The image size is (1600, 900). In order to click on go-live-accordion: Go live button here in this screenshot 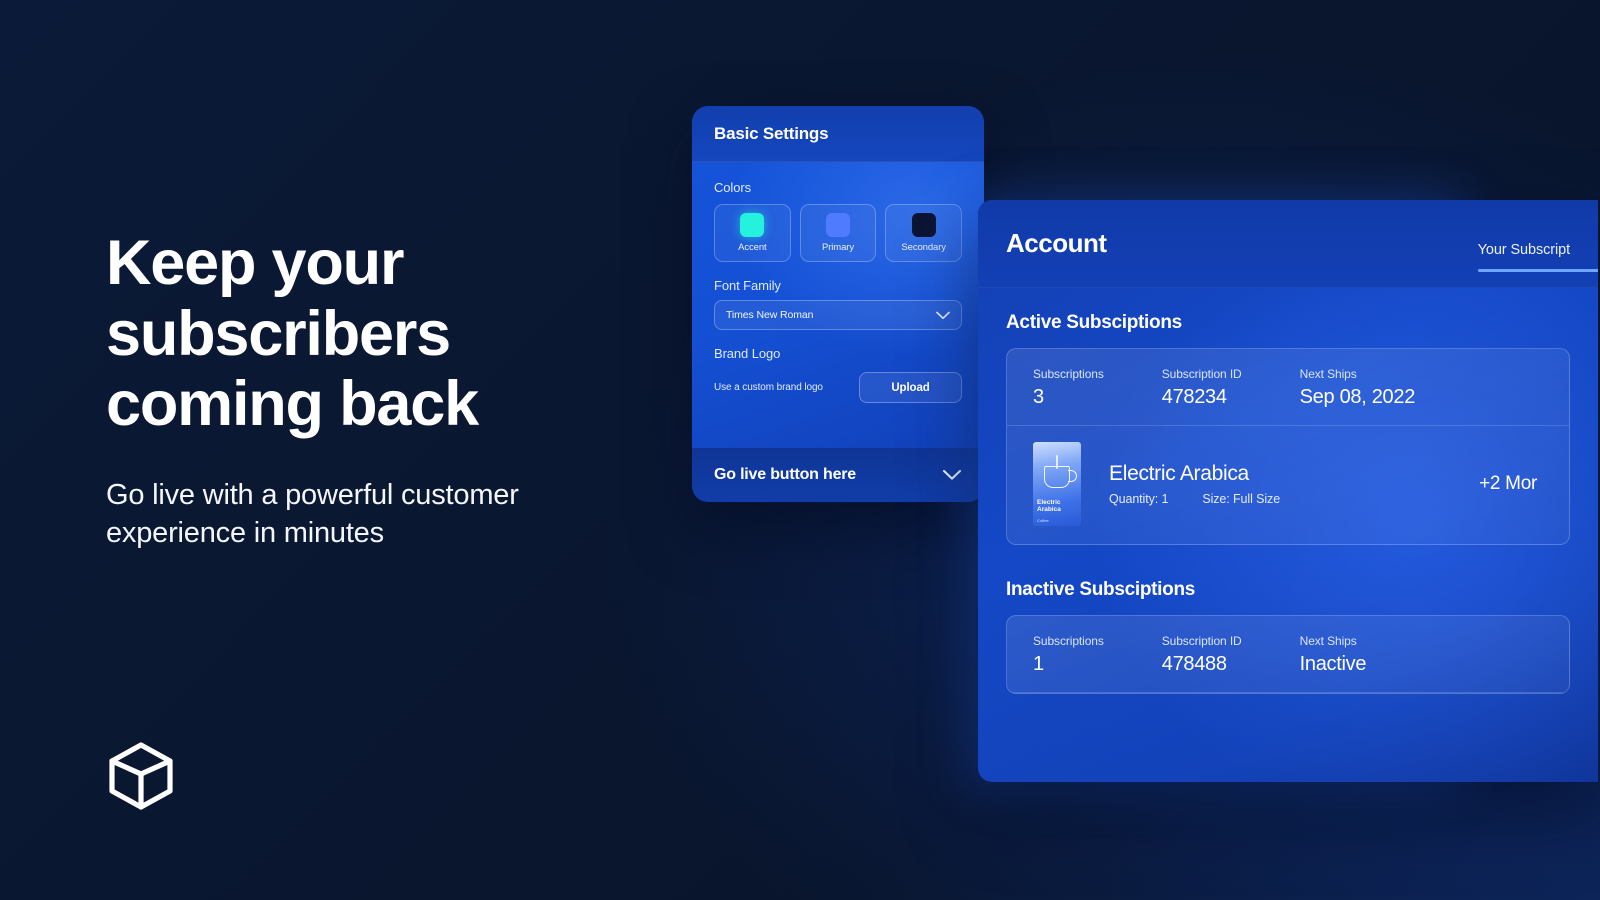, I will do `click(838, 475)`.